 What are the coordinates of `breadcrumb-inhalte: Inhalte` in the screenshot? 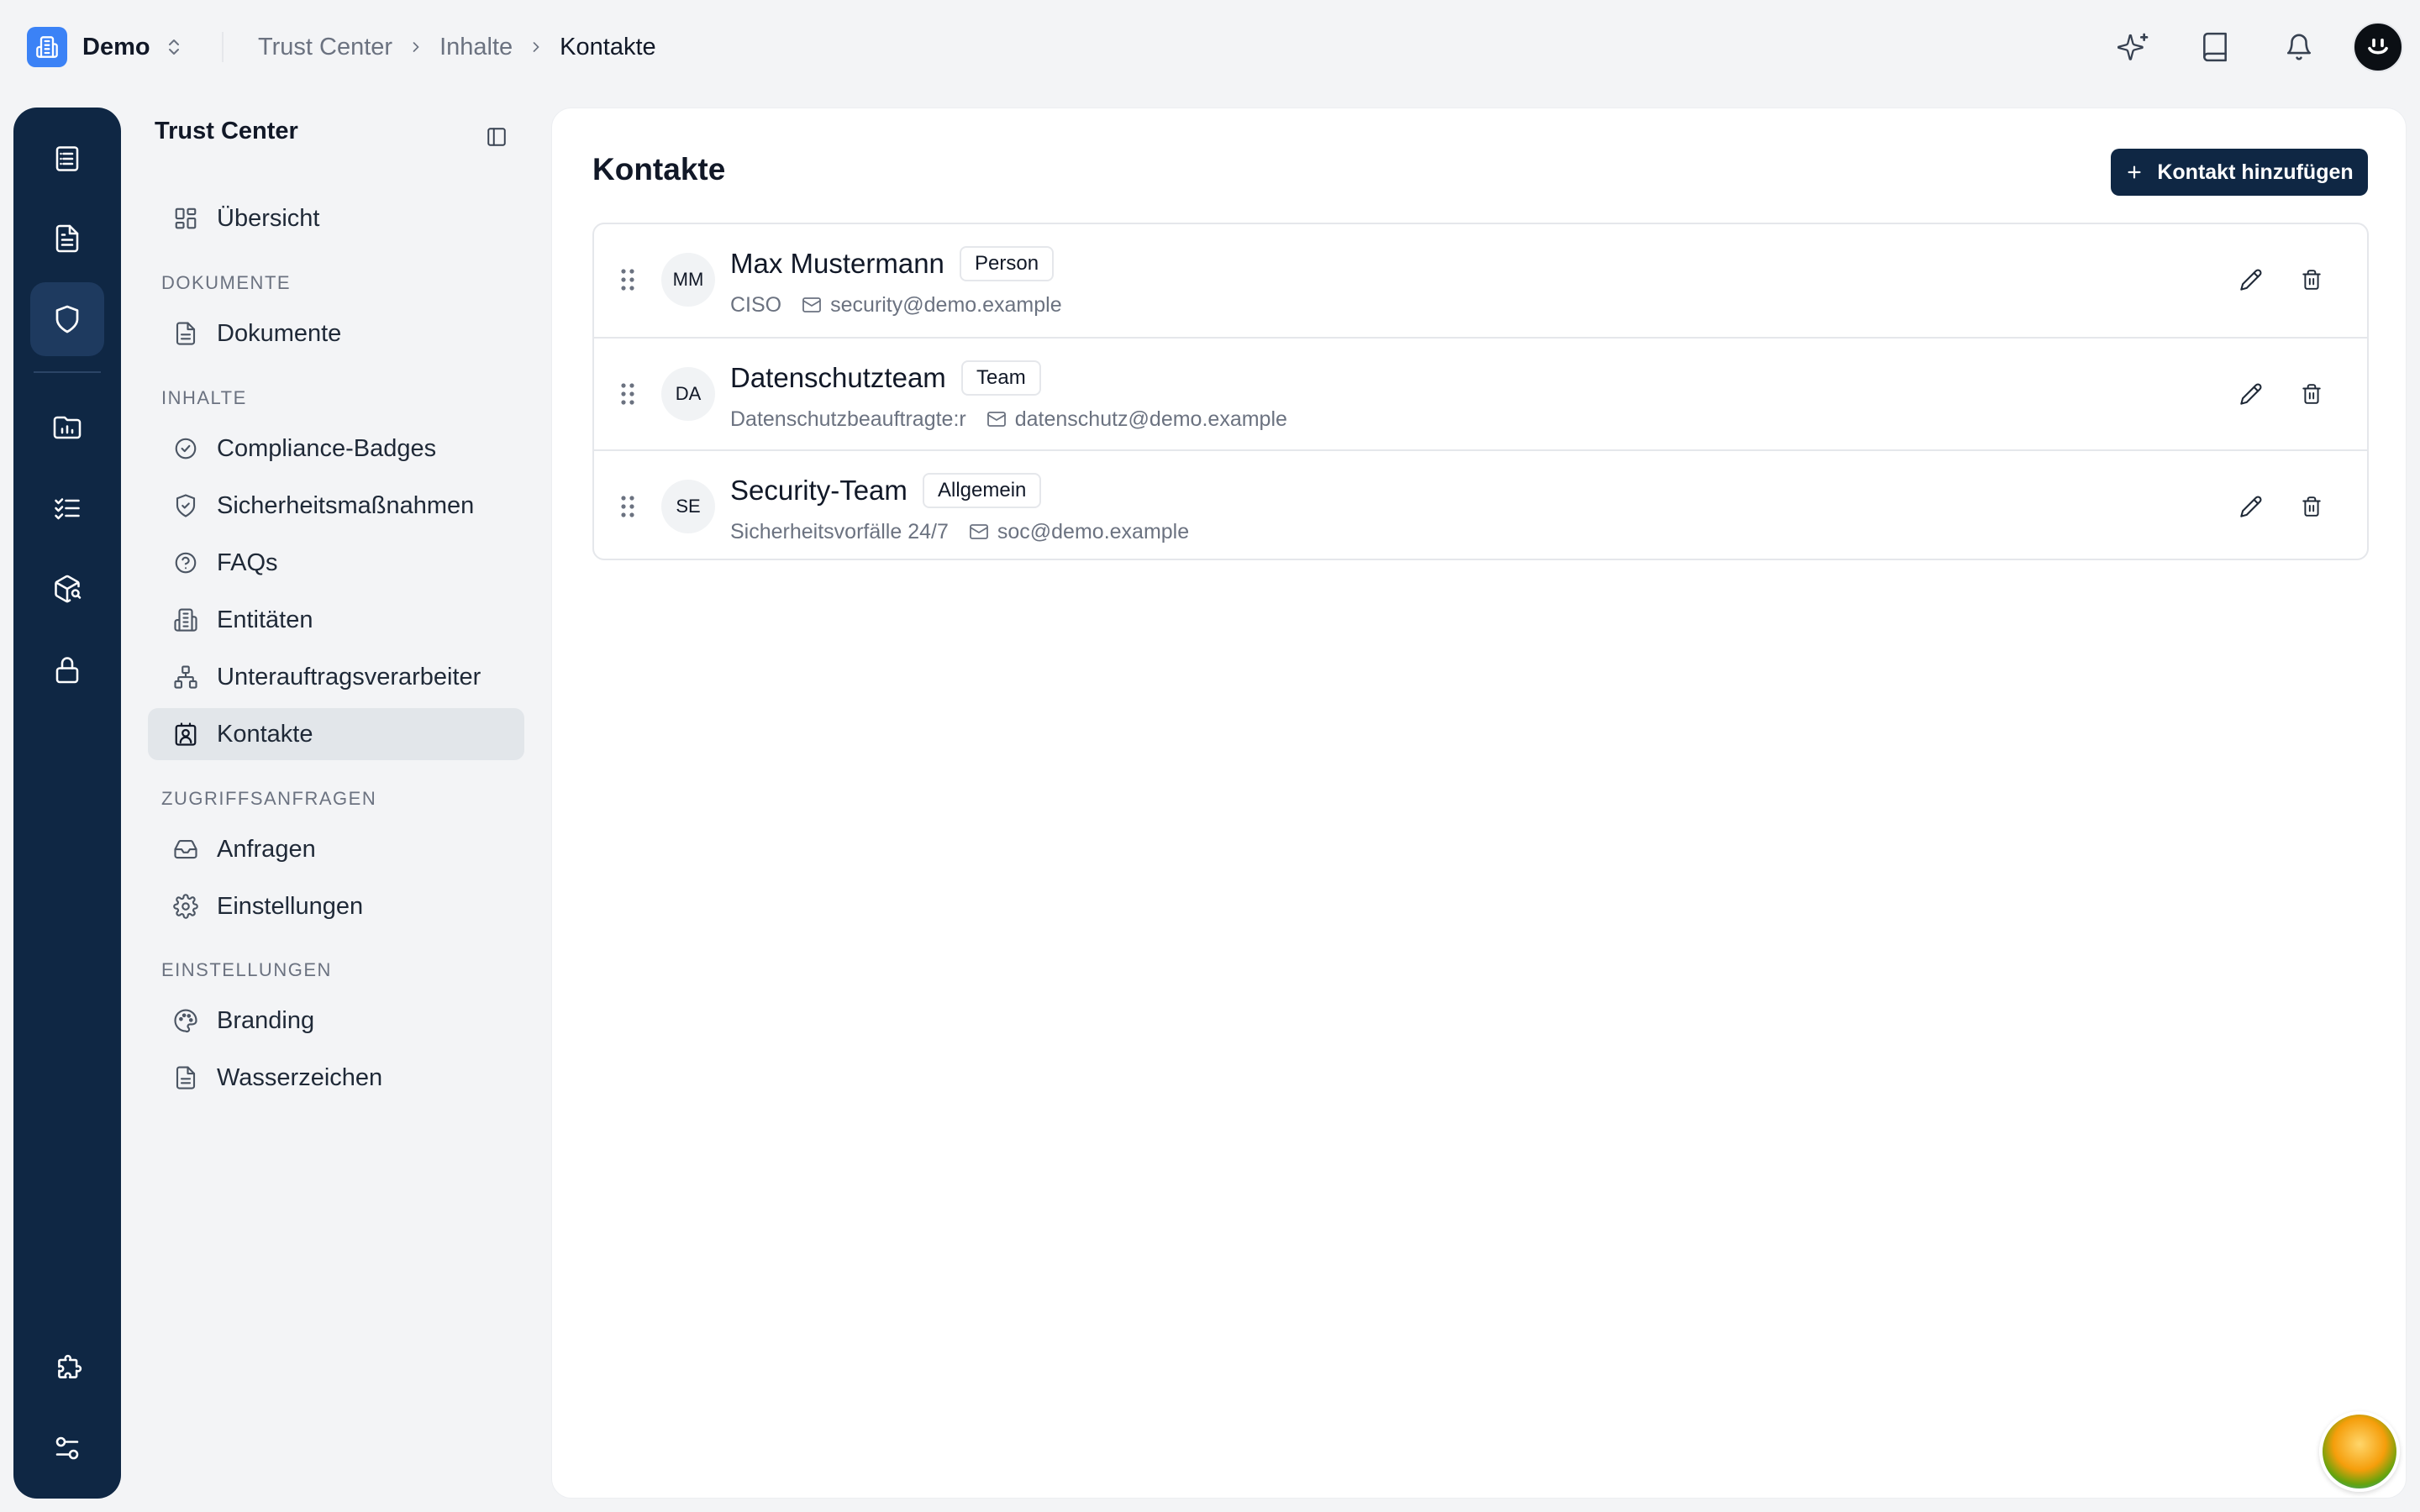 It's located at (476, 47).